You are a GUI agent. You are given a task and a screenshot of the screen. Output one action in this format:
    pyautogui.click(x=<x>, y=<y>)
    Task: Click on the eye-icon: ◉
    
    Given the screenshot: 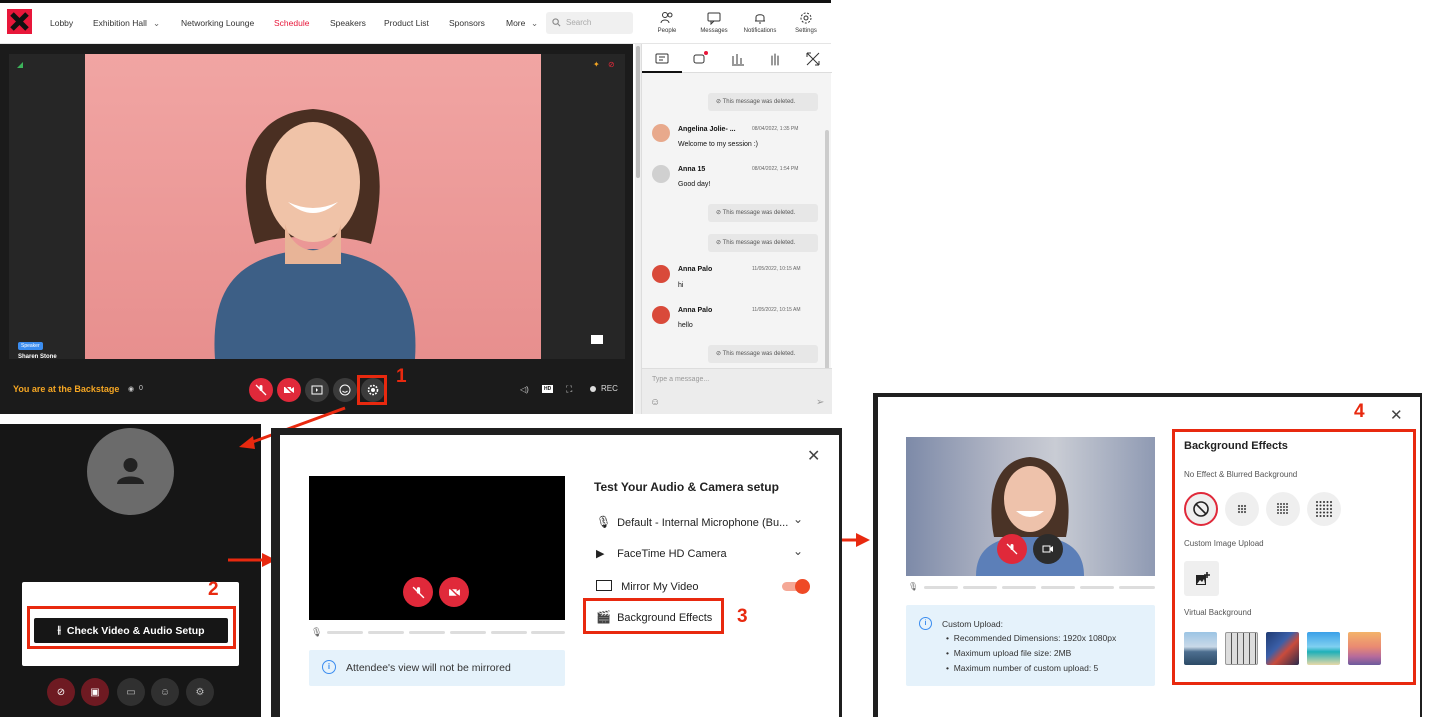 What is the action you would take?
    pyautogui.click(x=131, y=389)
    